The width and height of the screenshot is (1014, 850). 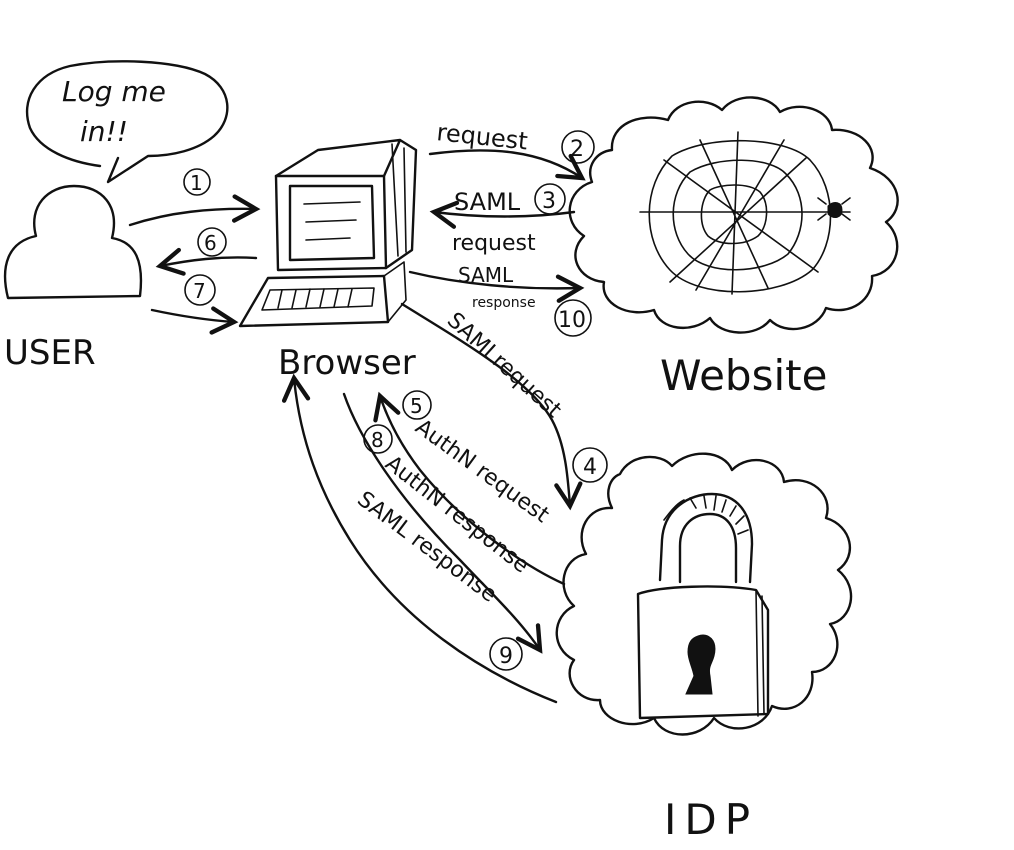 I want to click on speech-line-2: in!!, so click(x=104, y=131).